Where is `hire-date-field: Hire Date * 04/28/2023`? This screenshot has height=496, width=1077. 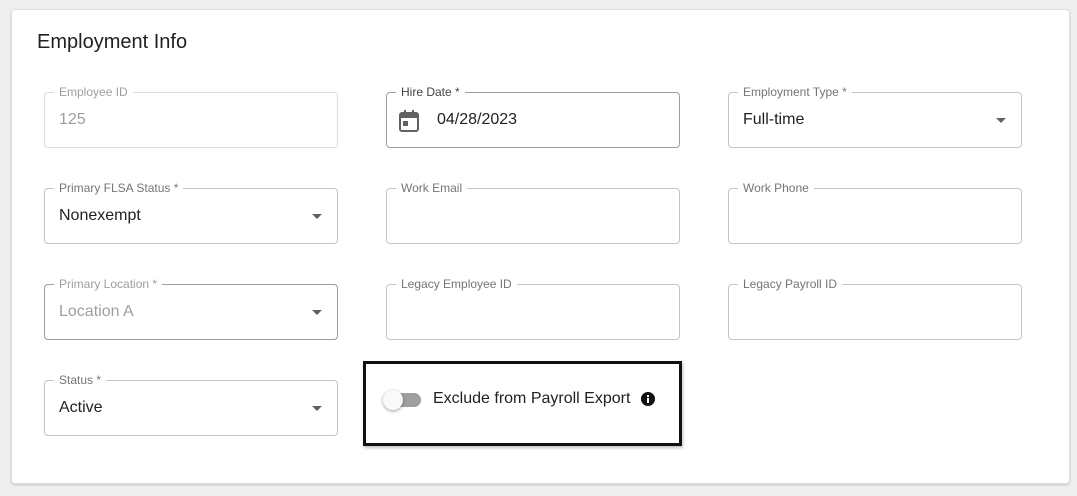
hire-date-field: Hire Date * 04/28/2023 is located at coordinates (533, 116).